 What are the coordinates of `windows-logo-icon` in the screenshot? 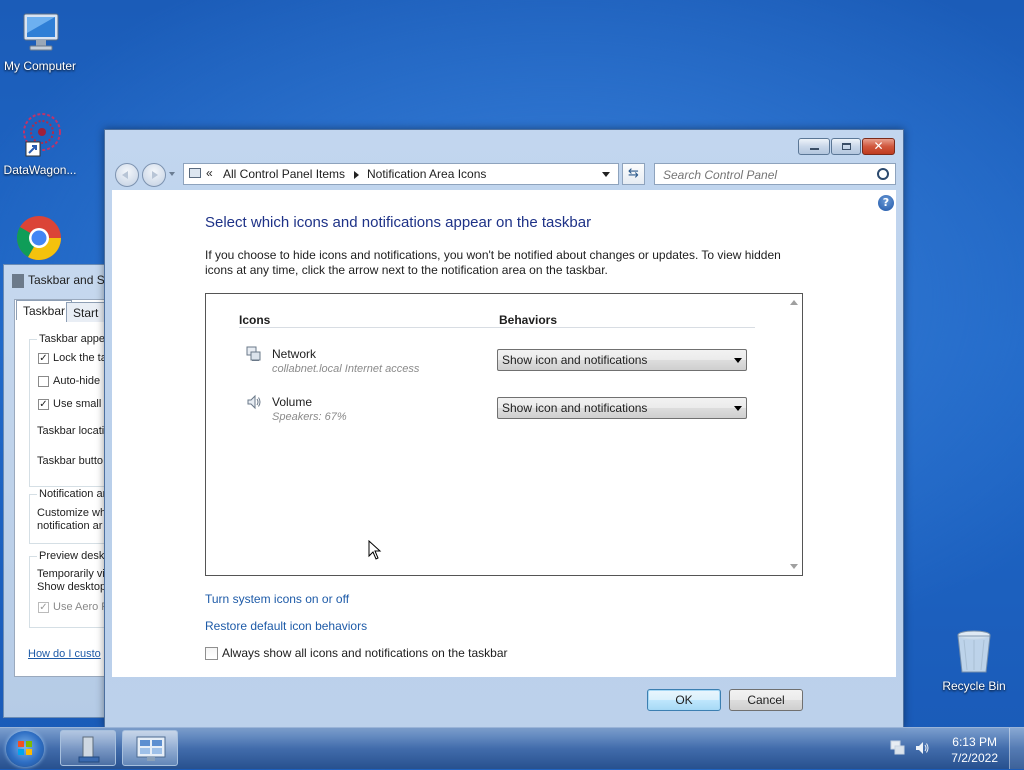 It's located at (25, 748).